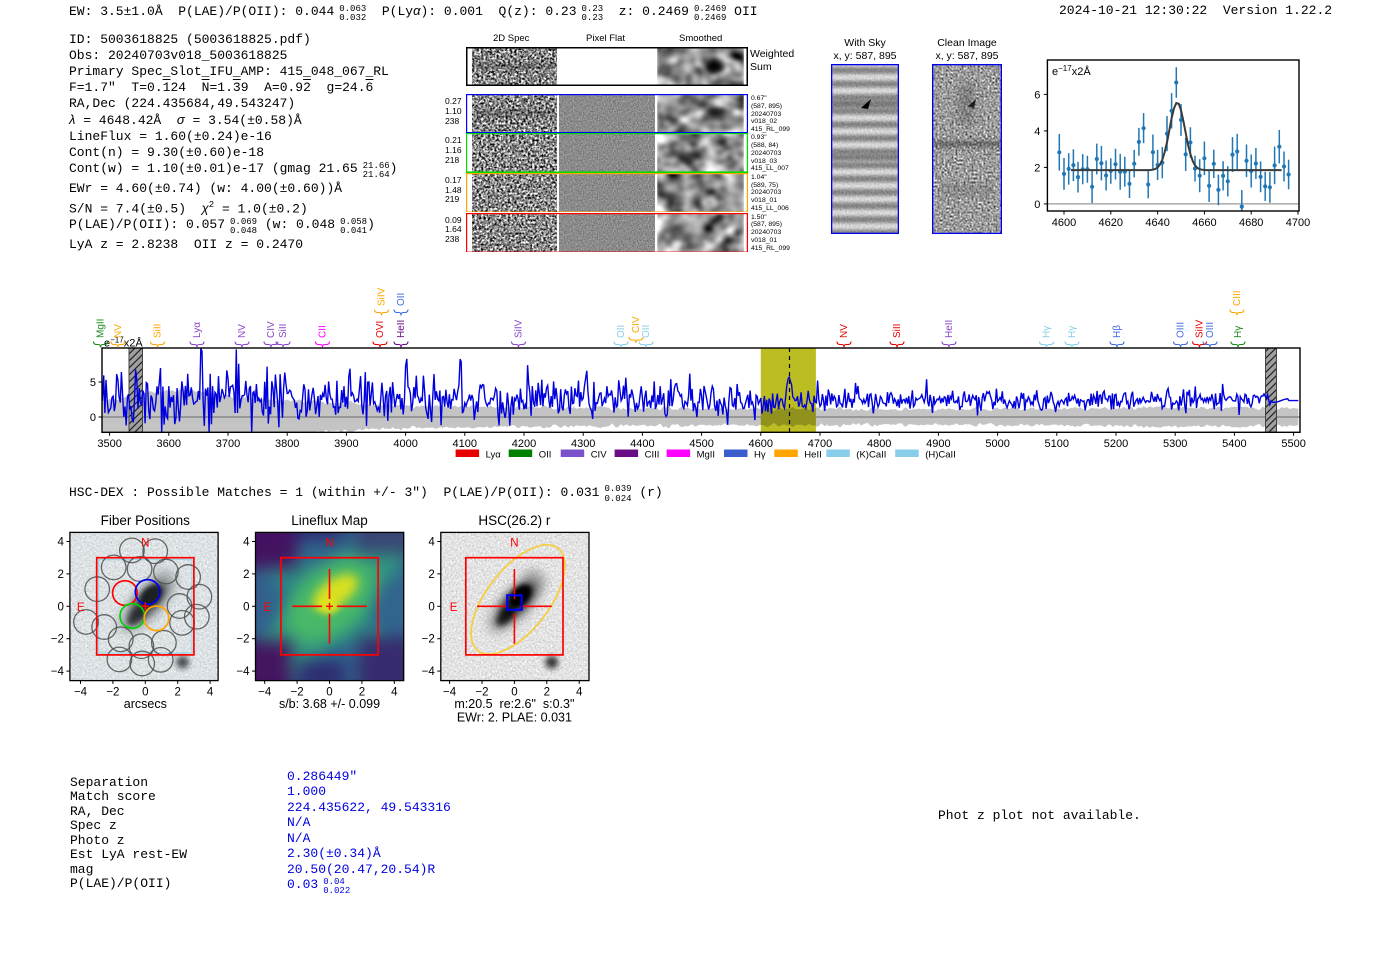  What do you see at coordinates (146, 520) in the screenshot?
I see `svg-text: Fiber Positions` at bounding box center [146, 520].